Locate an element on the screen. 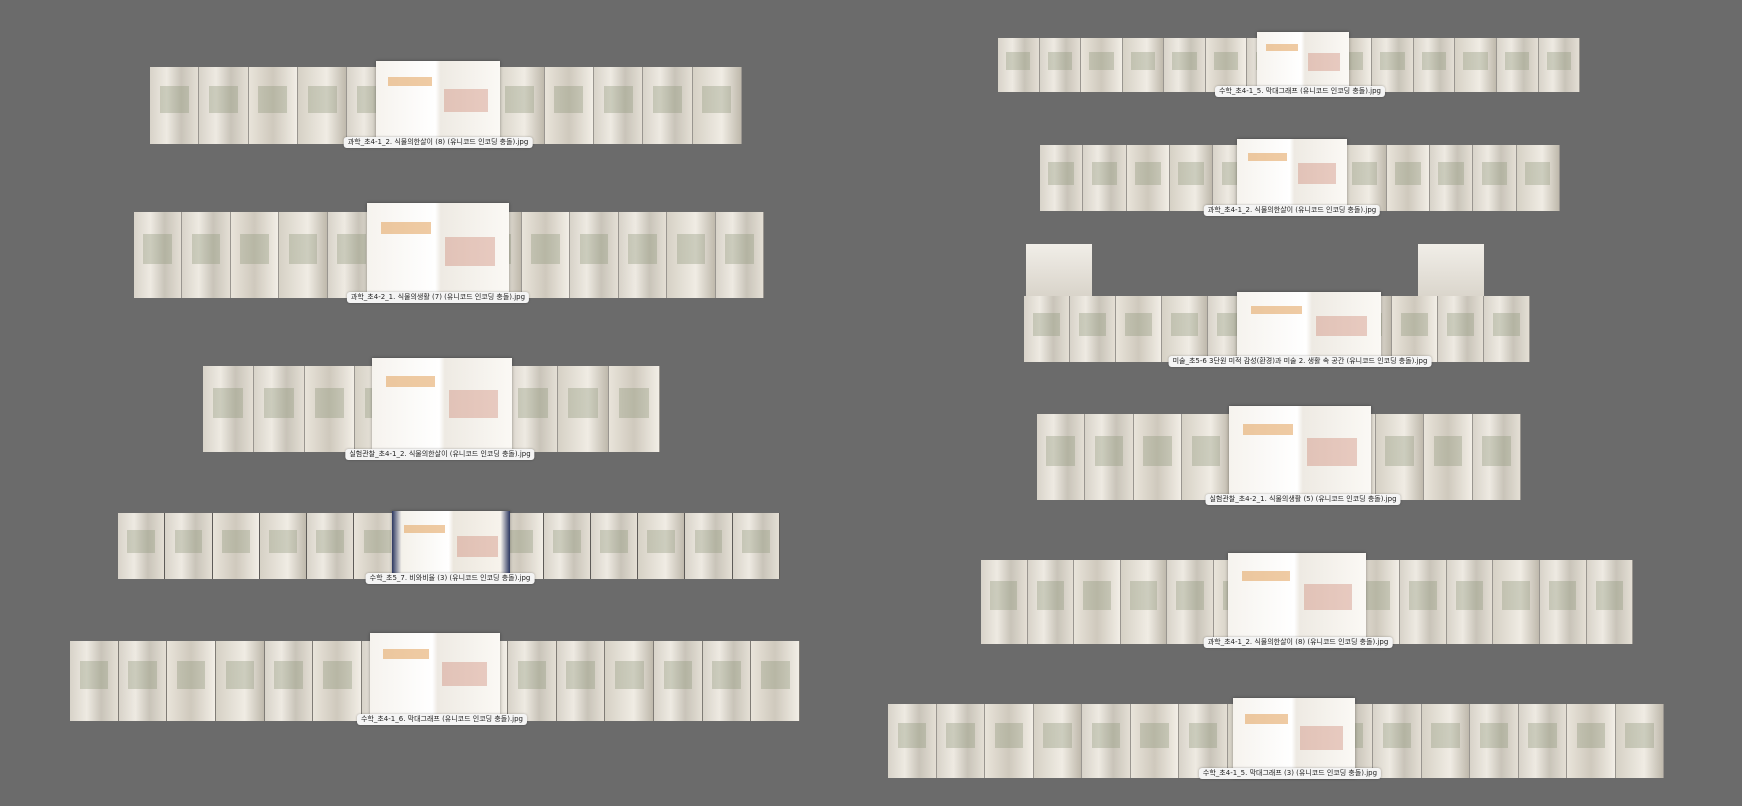 This screenshot has height=806, width=1742. file-preview-8a is located at coordinates (1059, 270).